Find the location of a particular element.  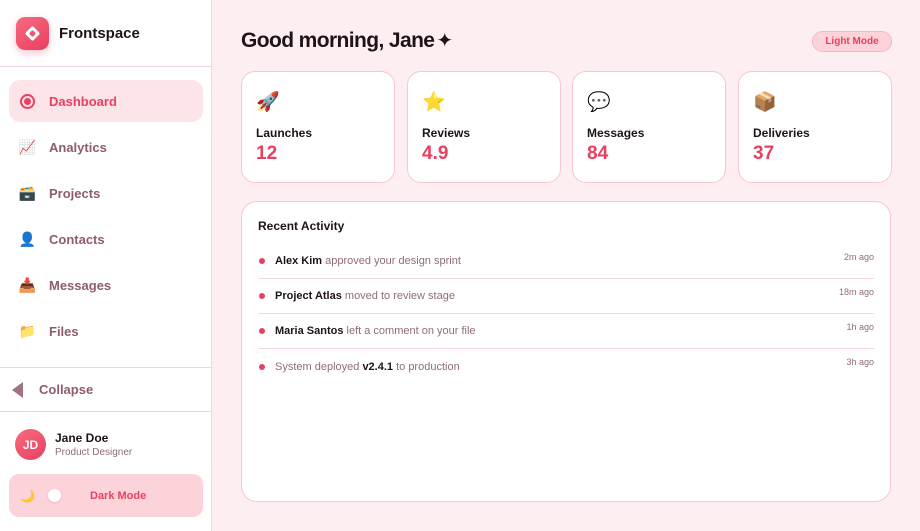

stat-label: Messages is located at coordinates (616, 133).